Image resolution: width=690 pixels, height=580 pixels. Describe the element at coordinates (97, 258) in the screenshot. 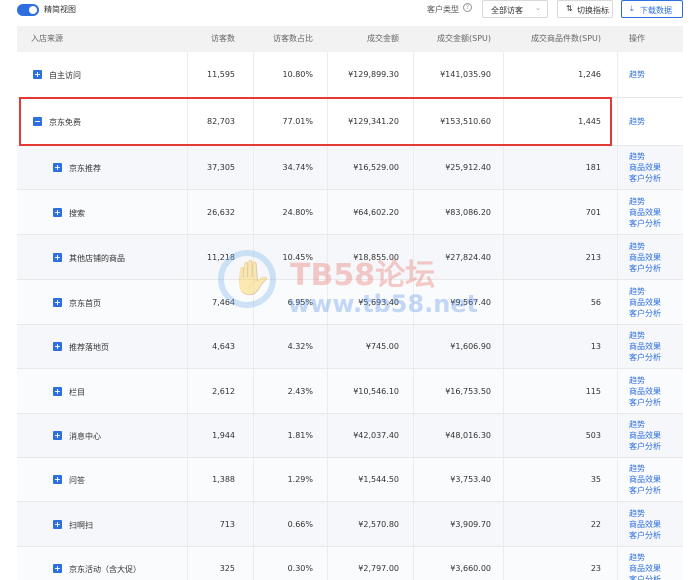

I see `cell-source: 其他店铺的商品` at that location.